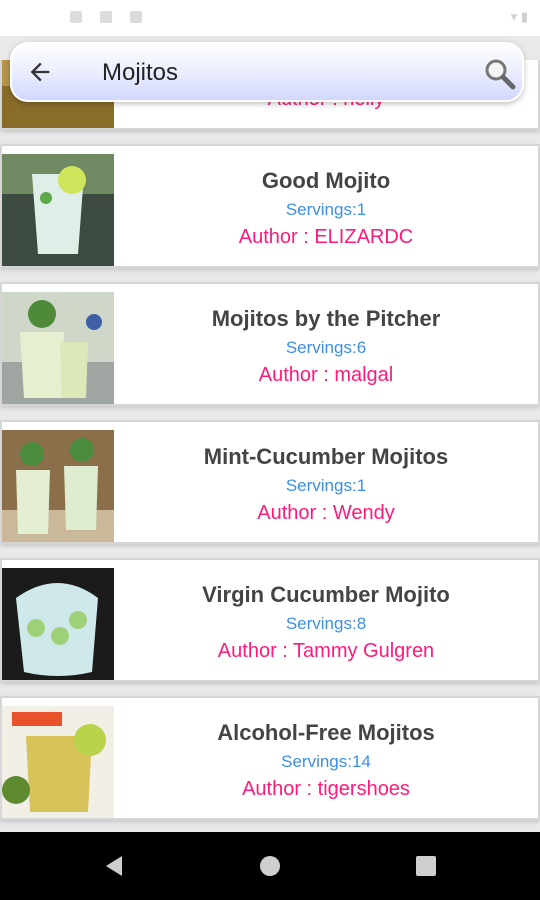  Describe the element at coordinates (326, 375) in the screenshot. I see `recipe-author: Author : malgal` at that location.